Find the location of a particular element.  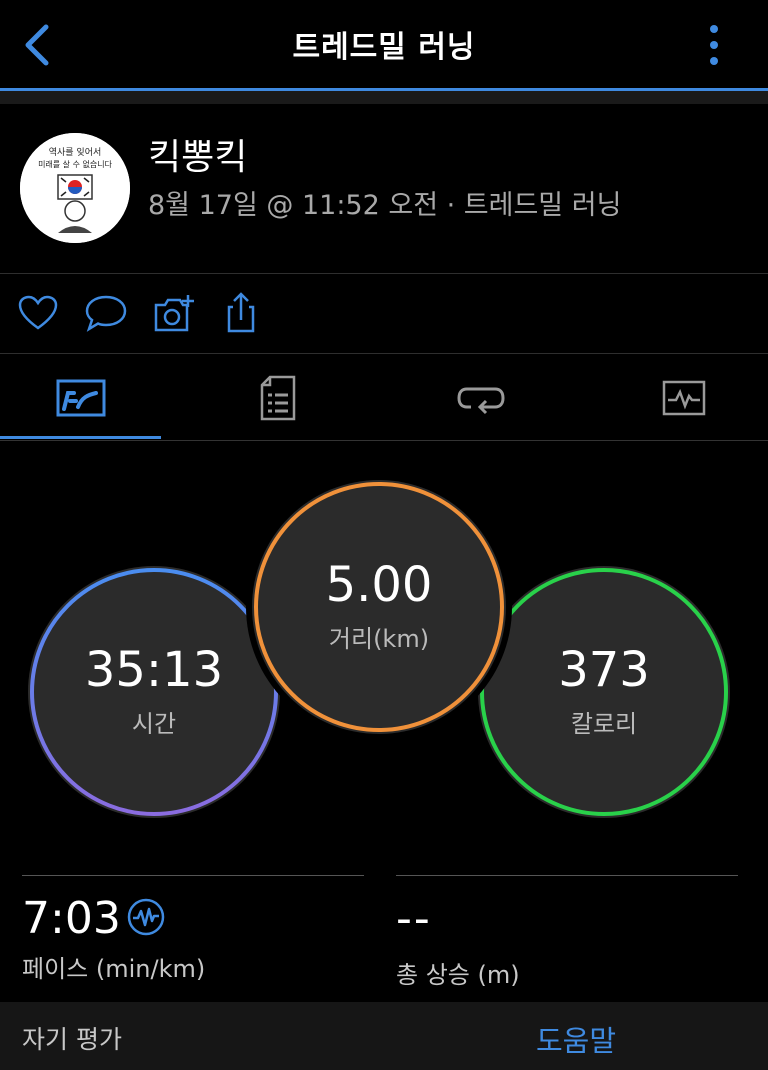

share-icon is located at coordinates (241, 312).